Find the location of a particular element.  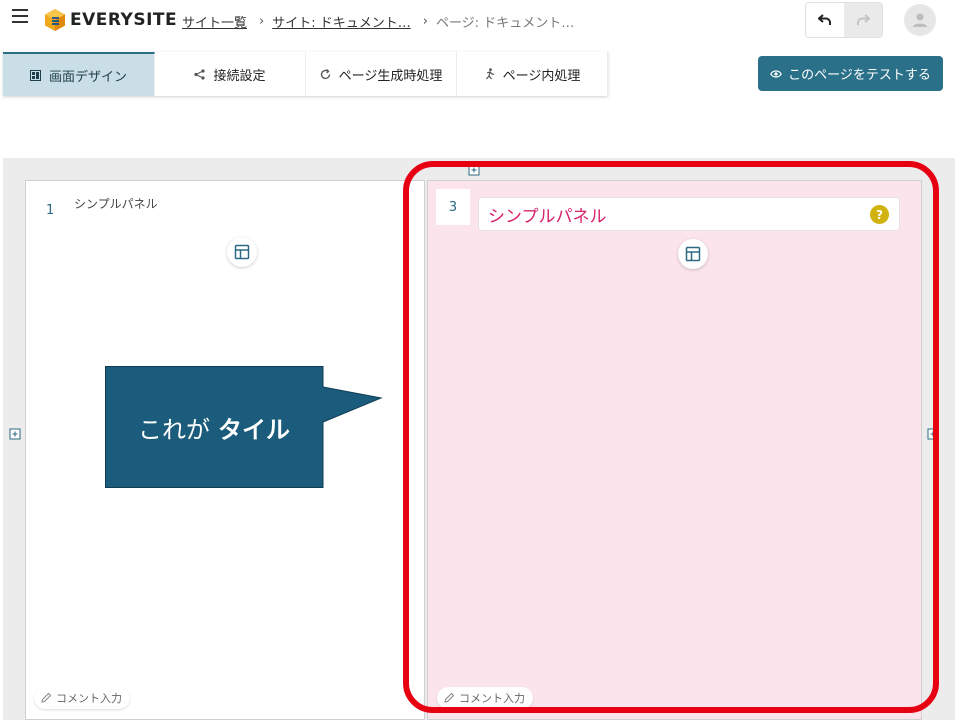

tab-label: 画面デザイン is located at coordinates (87, 77).